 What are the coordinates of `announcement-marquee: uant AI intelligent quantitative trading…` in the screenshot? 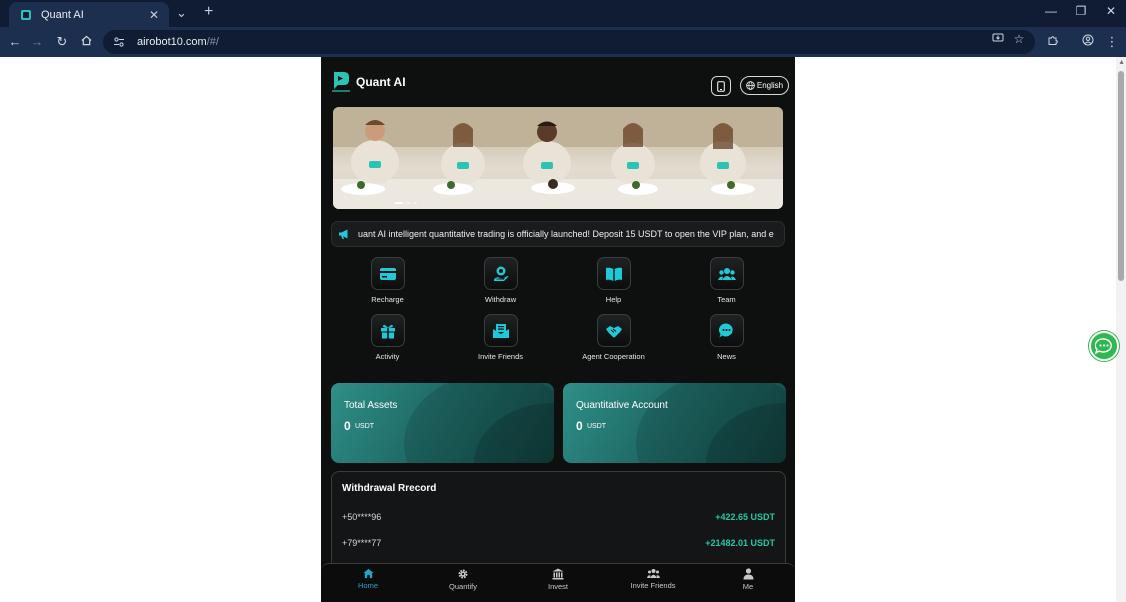 It's located at (558, 234).